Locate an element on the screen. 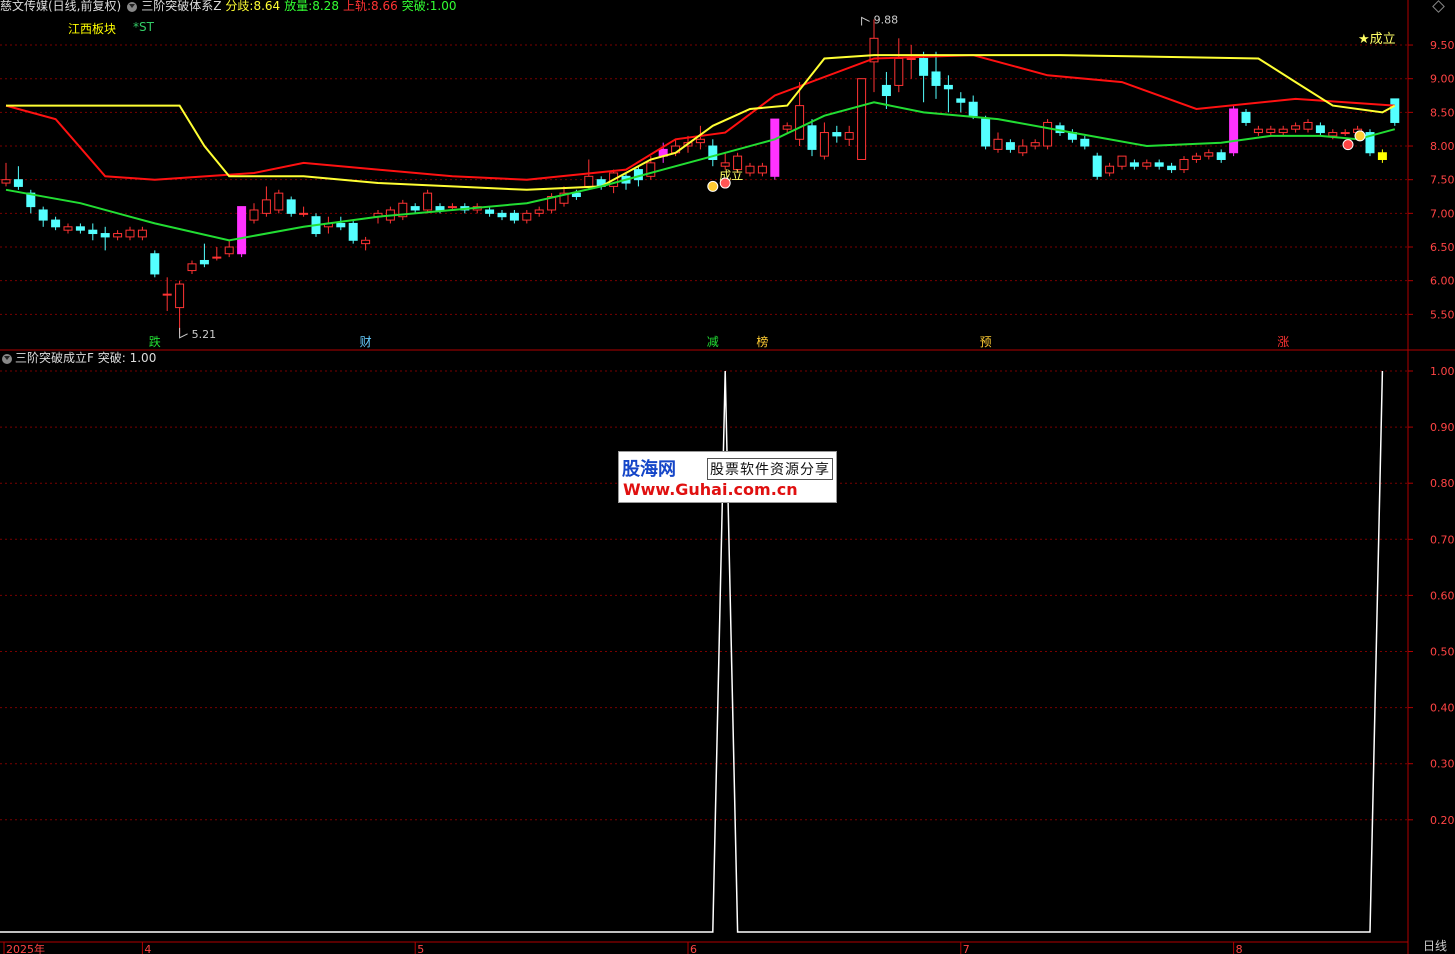 The height and width of the screenshot is (954, 1455). main-tick-label: 6.50 is located at coordinates (1442, 247).